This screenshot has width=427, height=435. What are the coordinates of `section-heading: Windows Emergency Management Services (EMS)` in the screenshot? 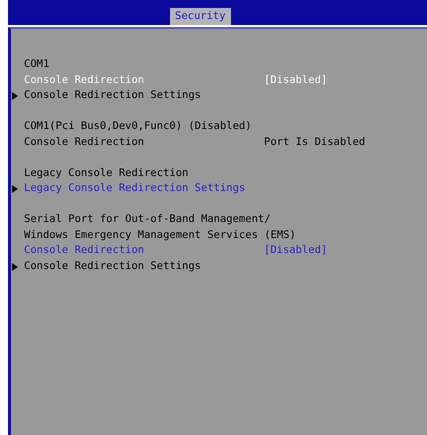 It's located at (160, 235).